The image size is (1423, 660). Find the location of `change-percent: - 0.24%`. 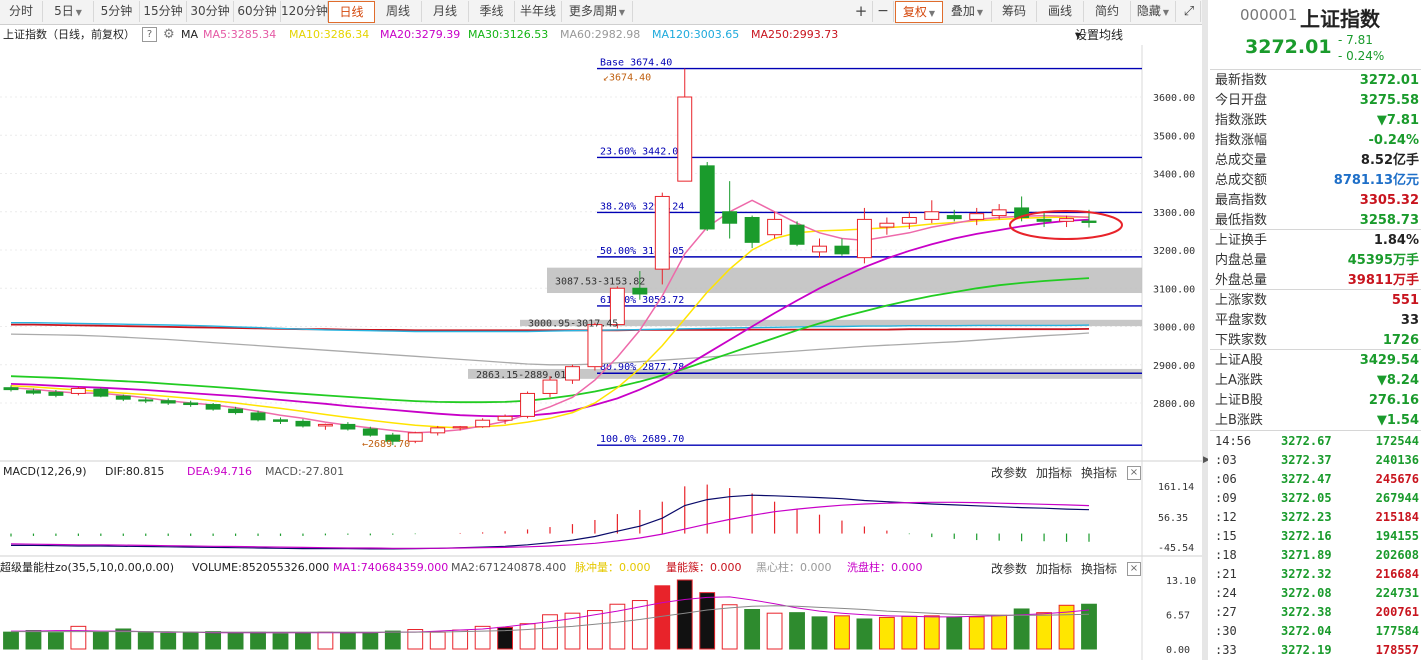

change-percent: - 0.24% is located at coordinates (1361, 56).